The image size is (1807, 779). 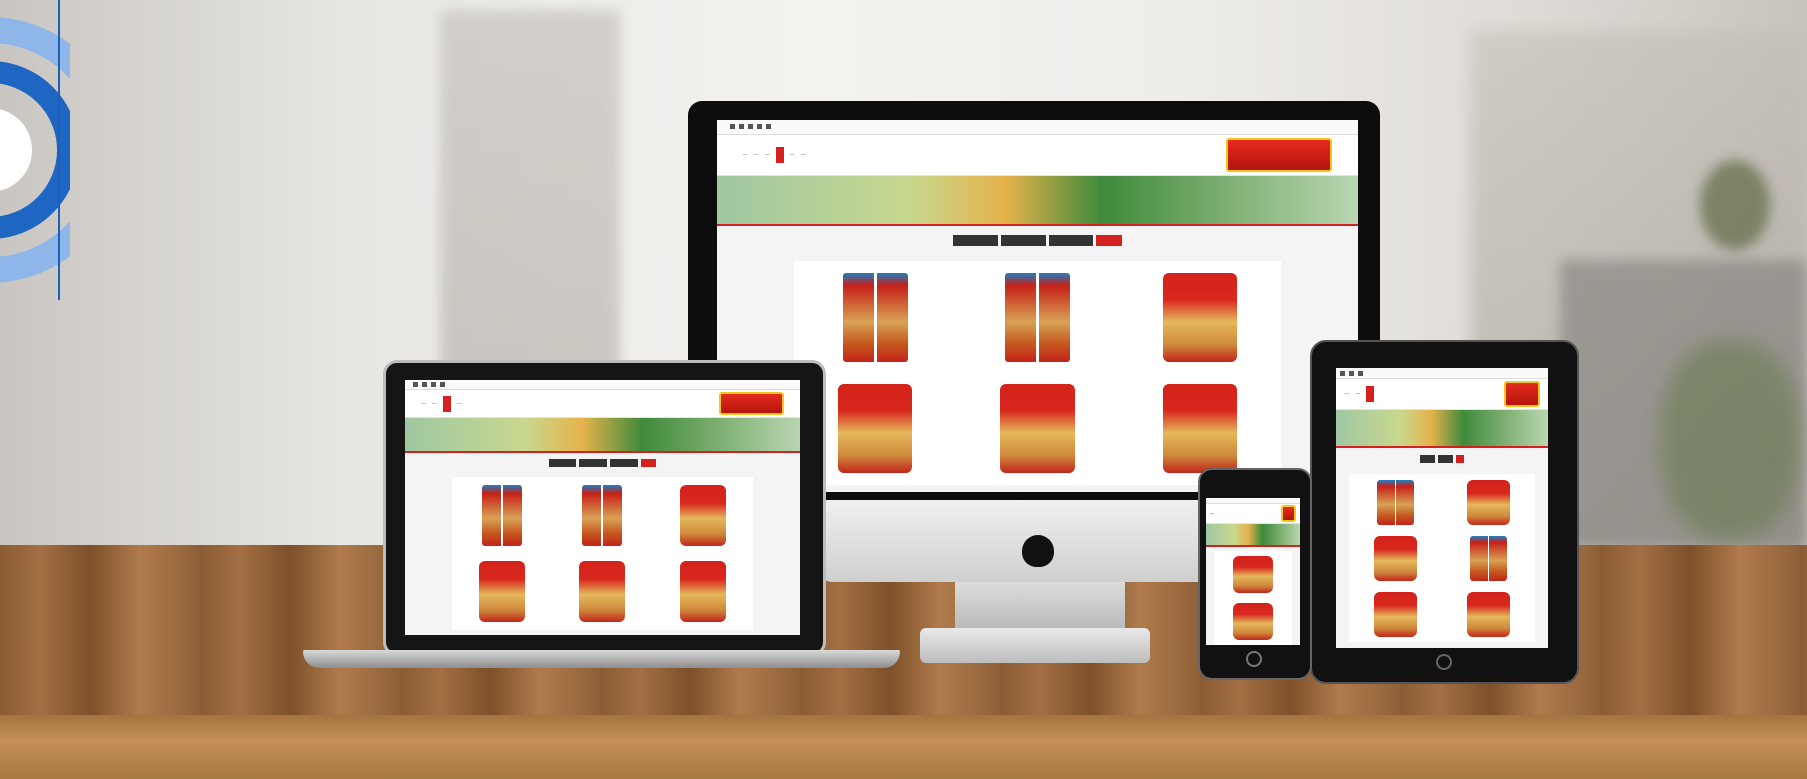 I want to click on phone-home-button-icon, so click(x=1254, y=659).